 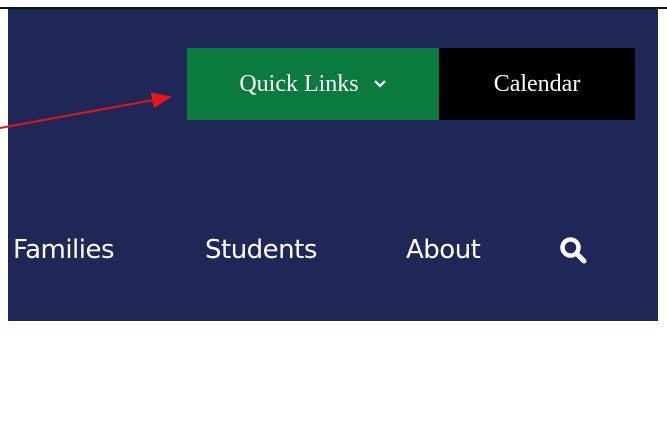 I want to click on nav-item-families: Families, so click(x=64, y=250).